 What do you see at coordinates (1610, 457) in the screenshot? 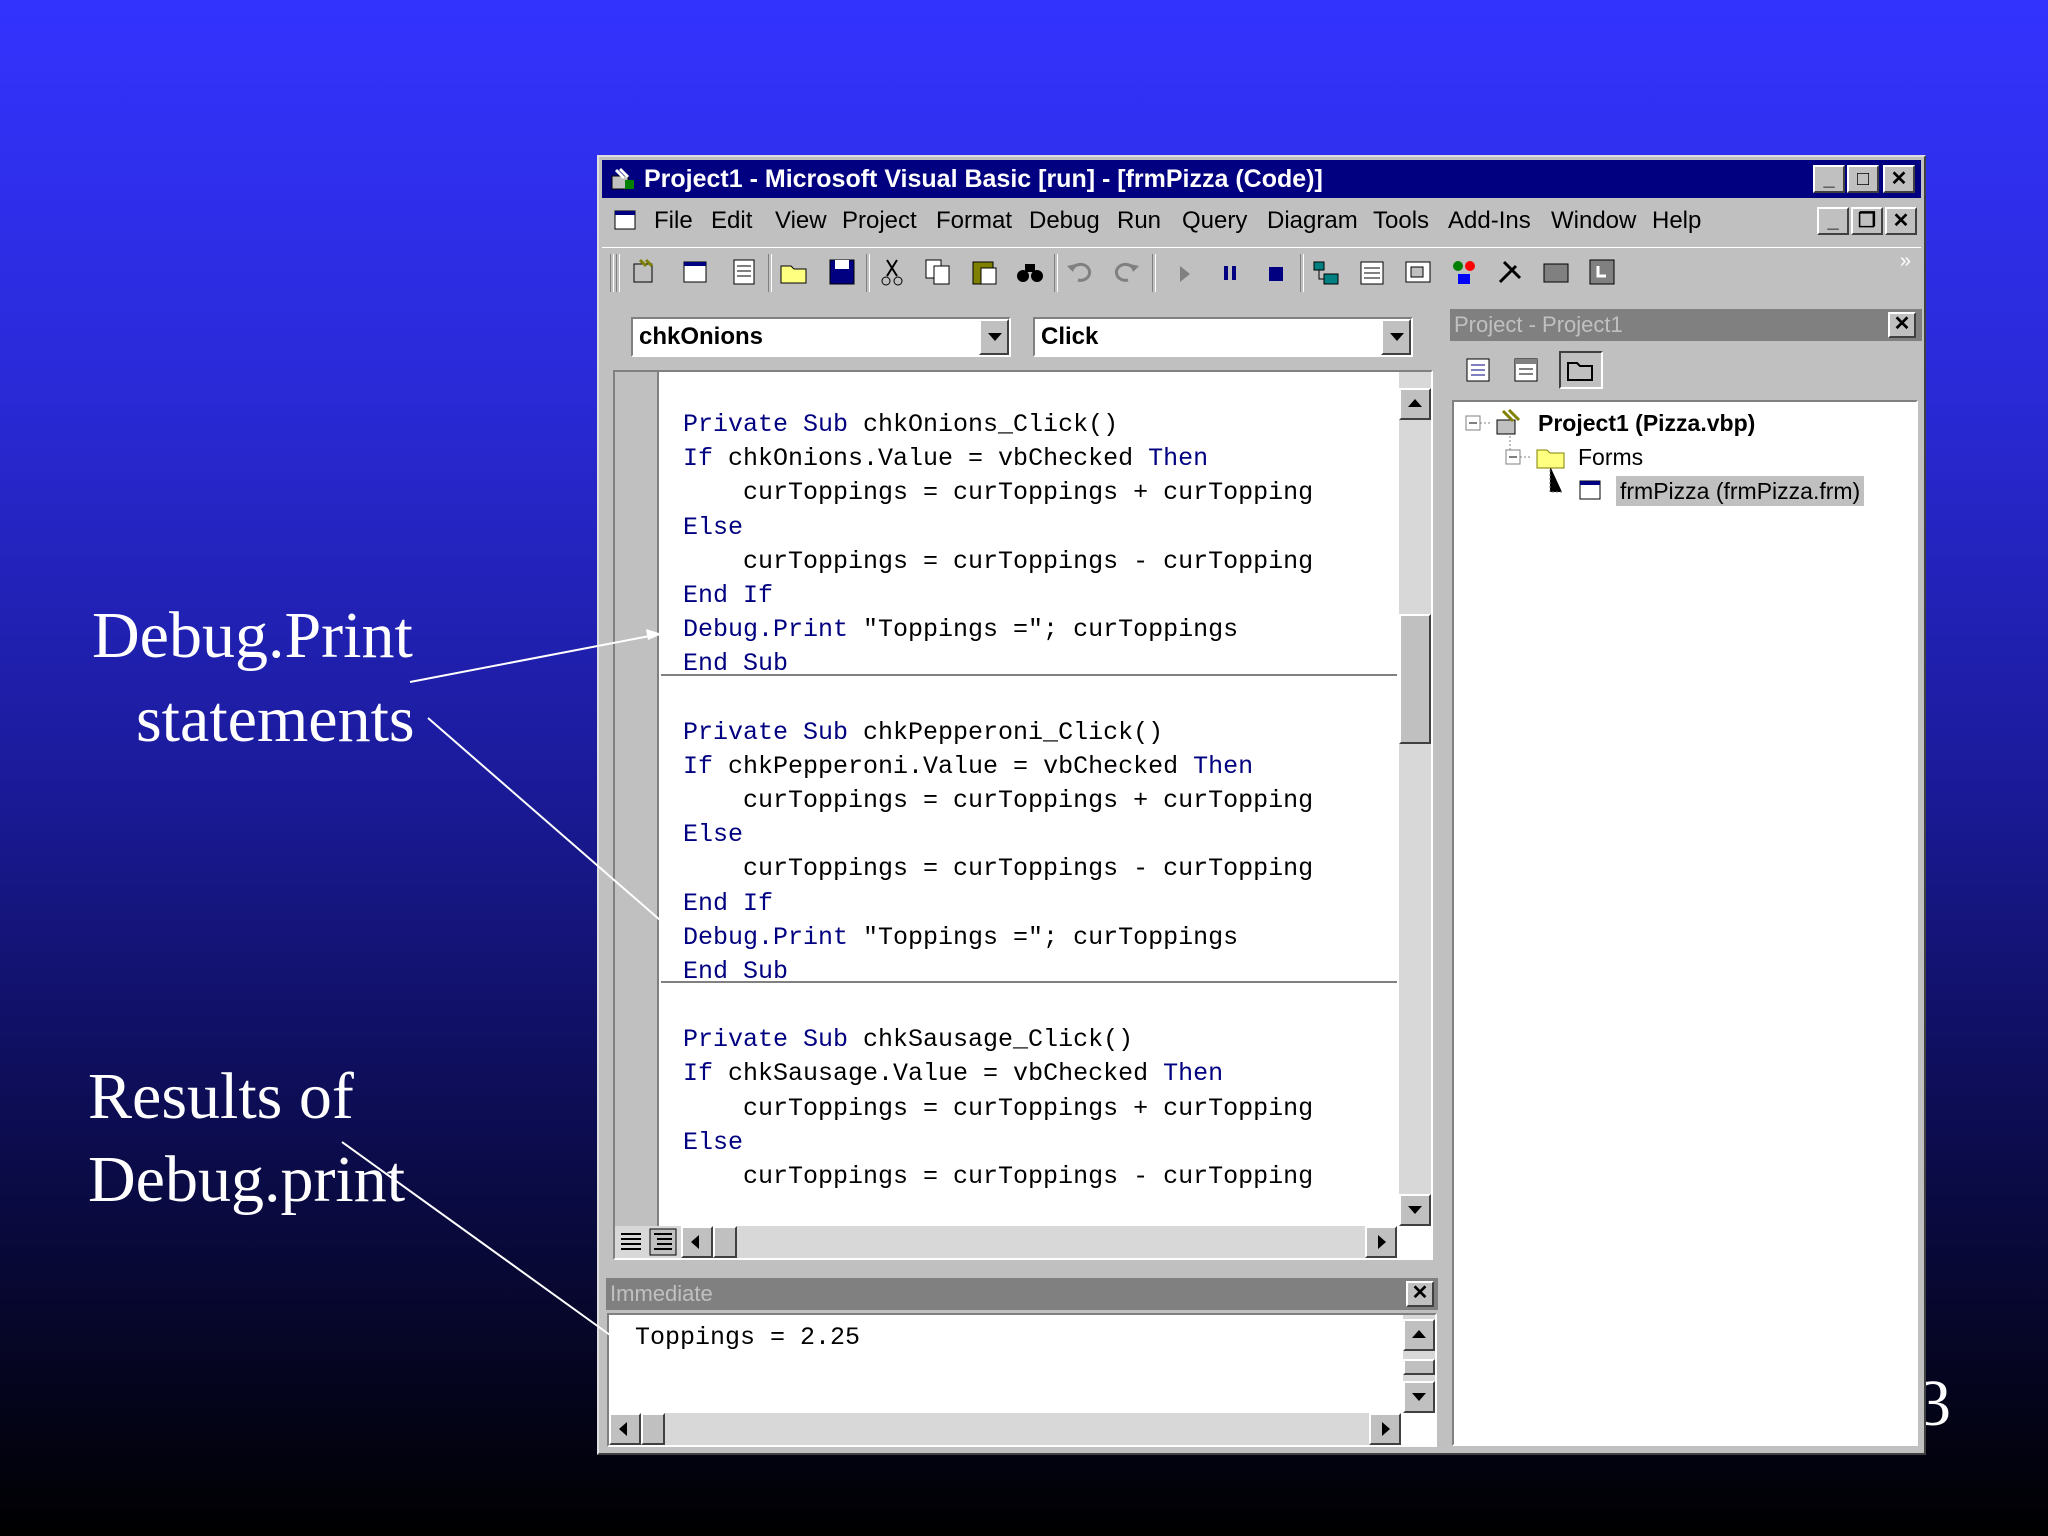
I see `tree-item-forms: Forms` at bounding box center [1610, 457].